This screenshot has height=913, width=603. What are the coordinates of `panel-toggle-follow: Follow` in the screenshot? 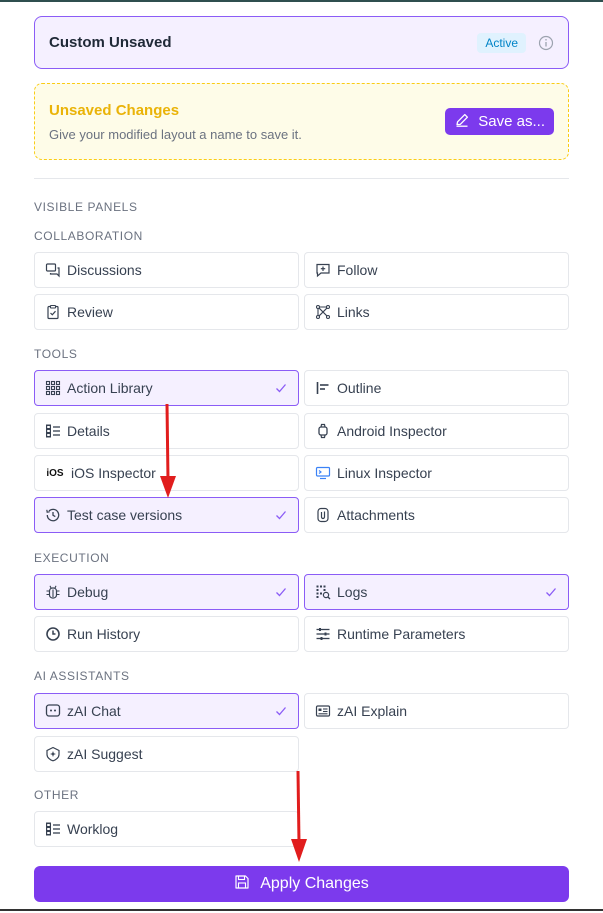 It's located at (436, 270).